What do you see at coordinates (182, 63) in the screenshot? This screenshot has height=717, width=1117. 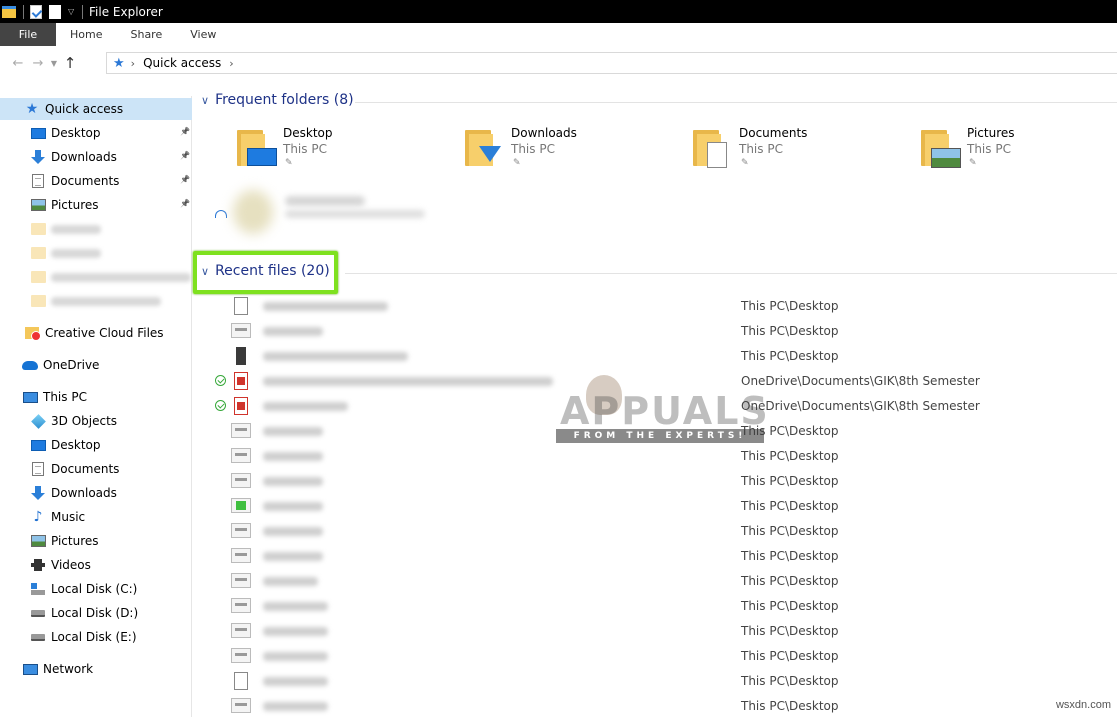 I see `breadcrumb-quick-access: Quick access` at bounding box center [182, 63].